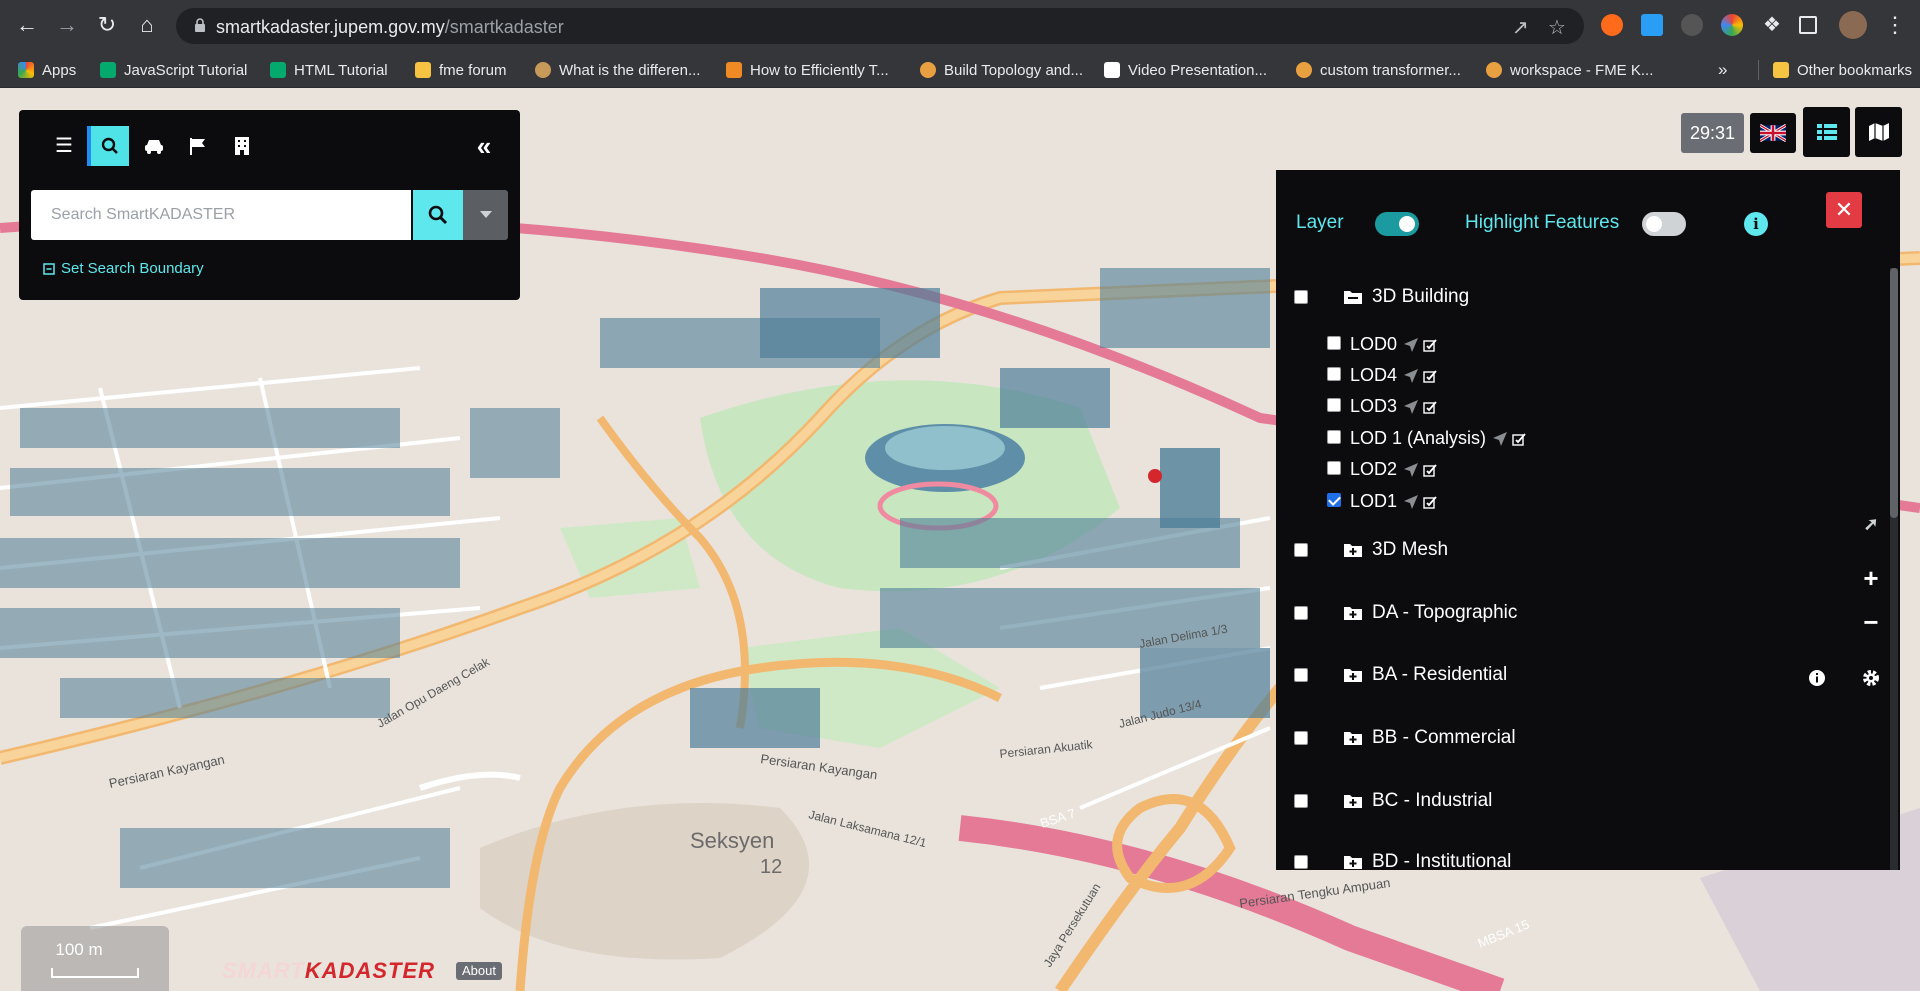  Describe the element at coordinates (1853, 25) in the screenshot. I see `avatar` at that location.